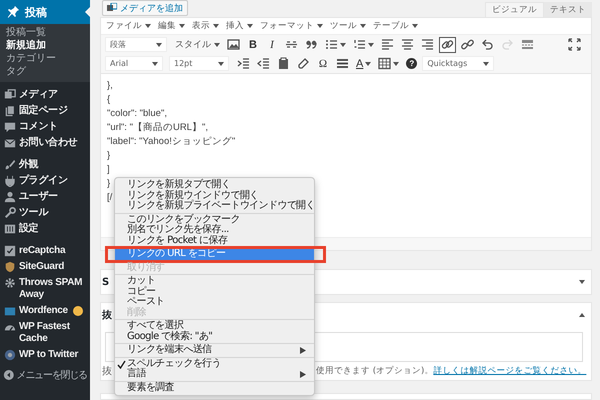 Image resolution: width=600 pixels, height=400 pixels. I want to click on styles-menu: スタイル, so click(197, 44).